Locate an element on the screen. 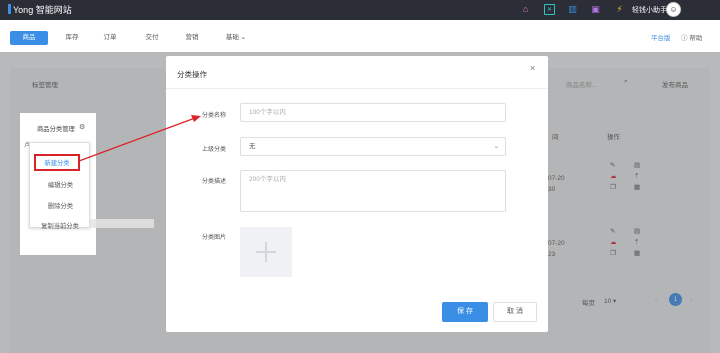 Image resolution: width=720 pixels, height=353 pixels. arrow-head is located at coordinates (196, 118).